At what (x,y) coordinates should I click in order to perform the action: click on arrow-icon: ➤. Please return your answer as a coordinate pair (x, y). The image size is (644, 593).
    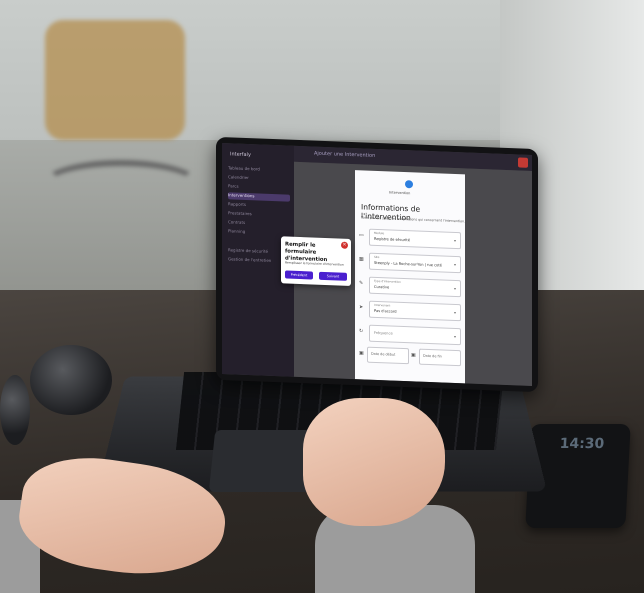
    Looking at the image, I should click on (361, 307).